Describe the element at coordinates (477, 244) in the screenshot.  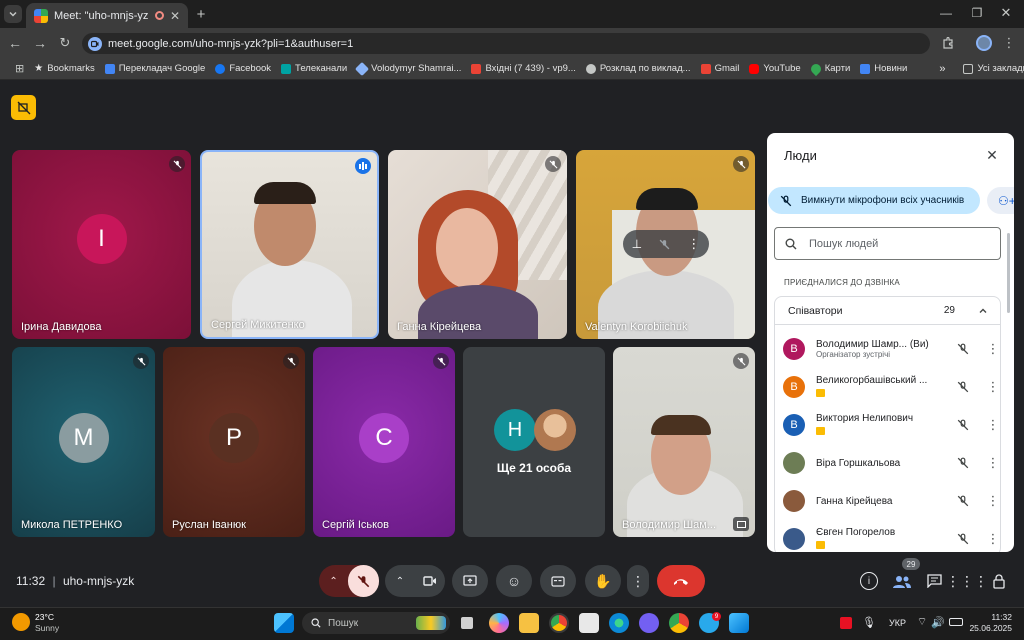
I see `participant-tile: Ганна Кірейцева` at that location.